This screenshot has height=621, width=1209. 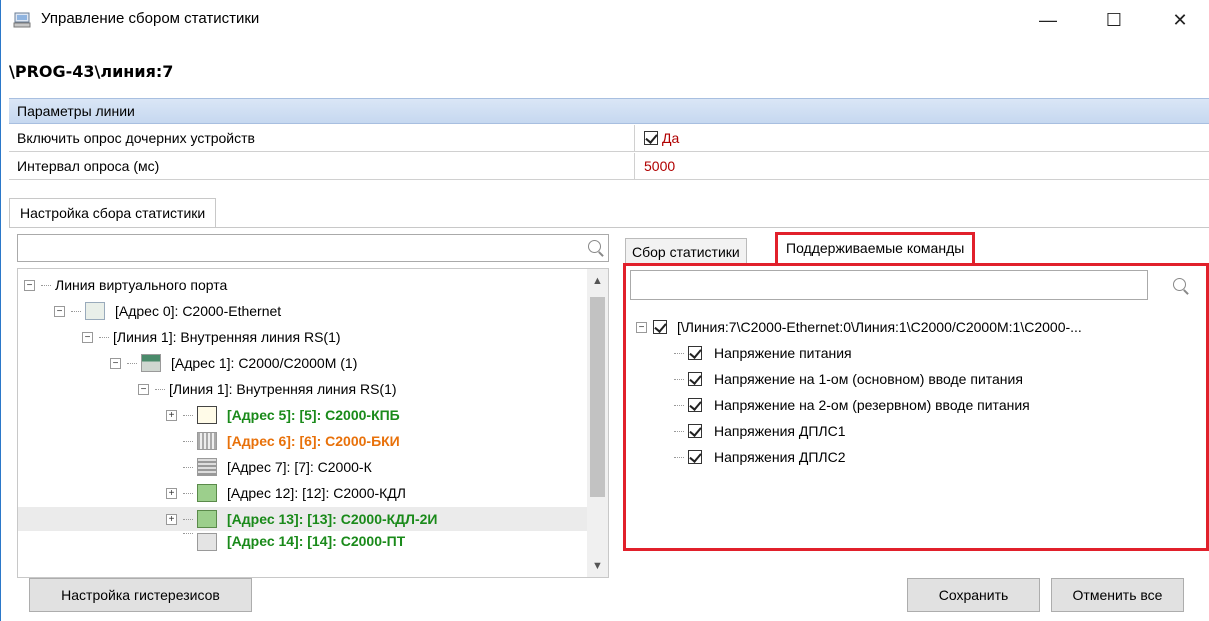 I want to click on graph-icon, so click(x=207, y=415).